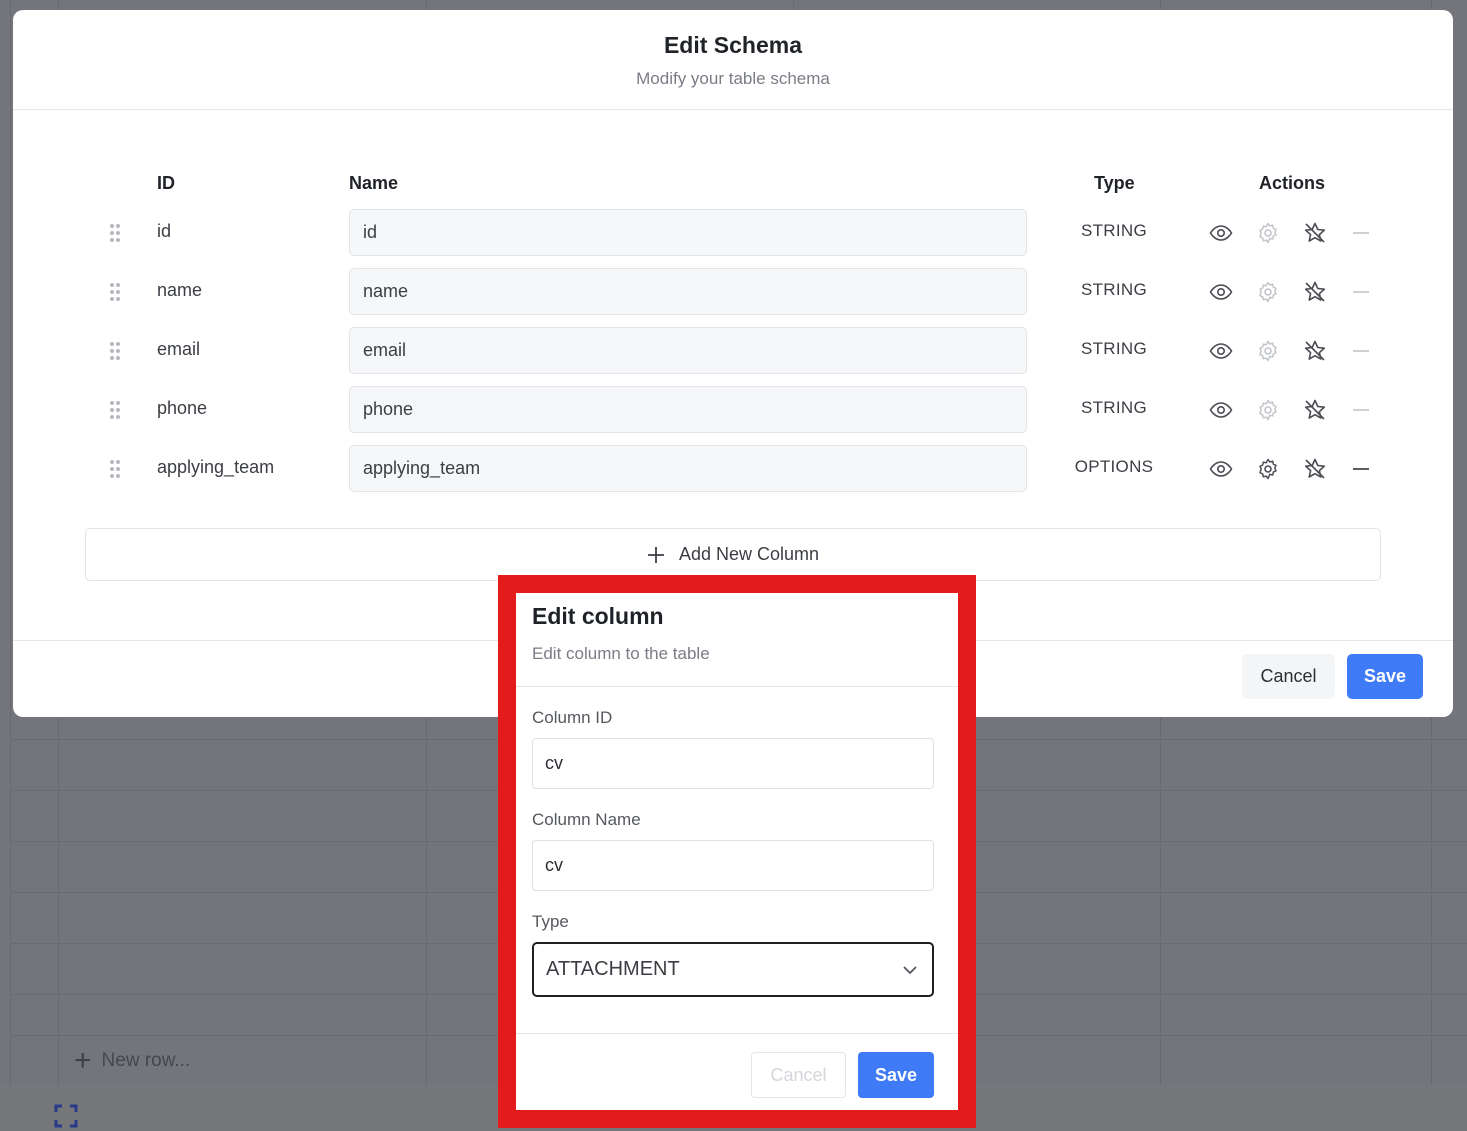  What do you see at coordinates (182, 408) in the screenshot?
I see `column-id: phone` at bounding box center [182, 408].